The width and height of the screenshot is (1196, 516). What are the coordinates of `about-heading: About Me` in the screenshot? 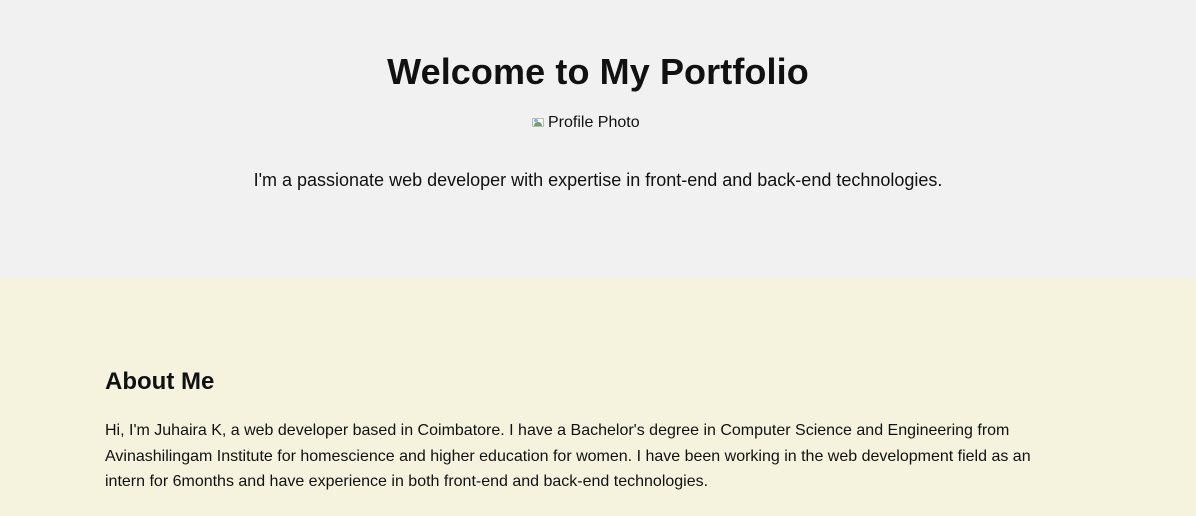 It's located at (160, 381).